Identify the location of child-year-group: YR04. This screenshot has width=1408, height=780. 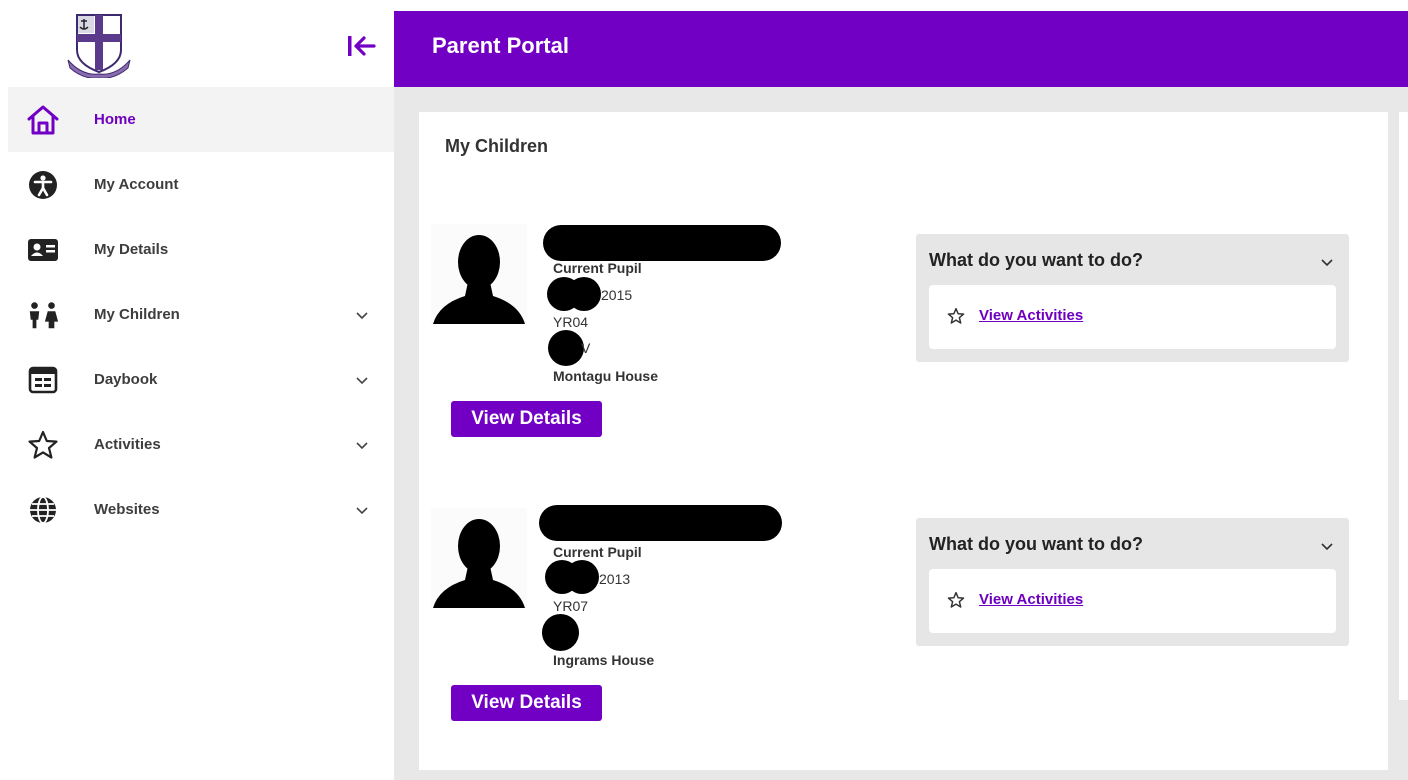
(571, 322).